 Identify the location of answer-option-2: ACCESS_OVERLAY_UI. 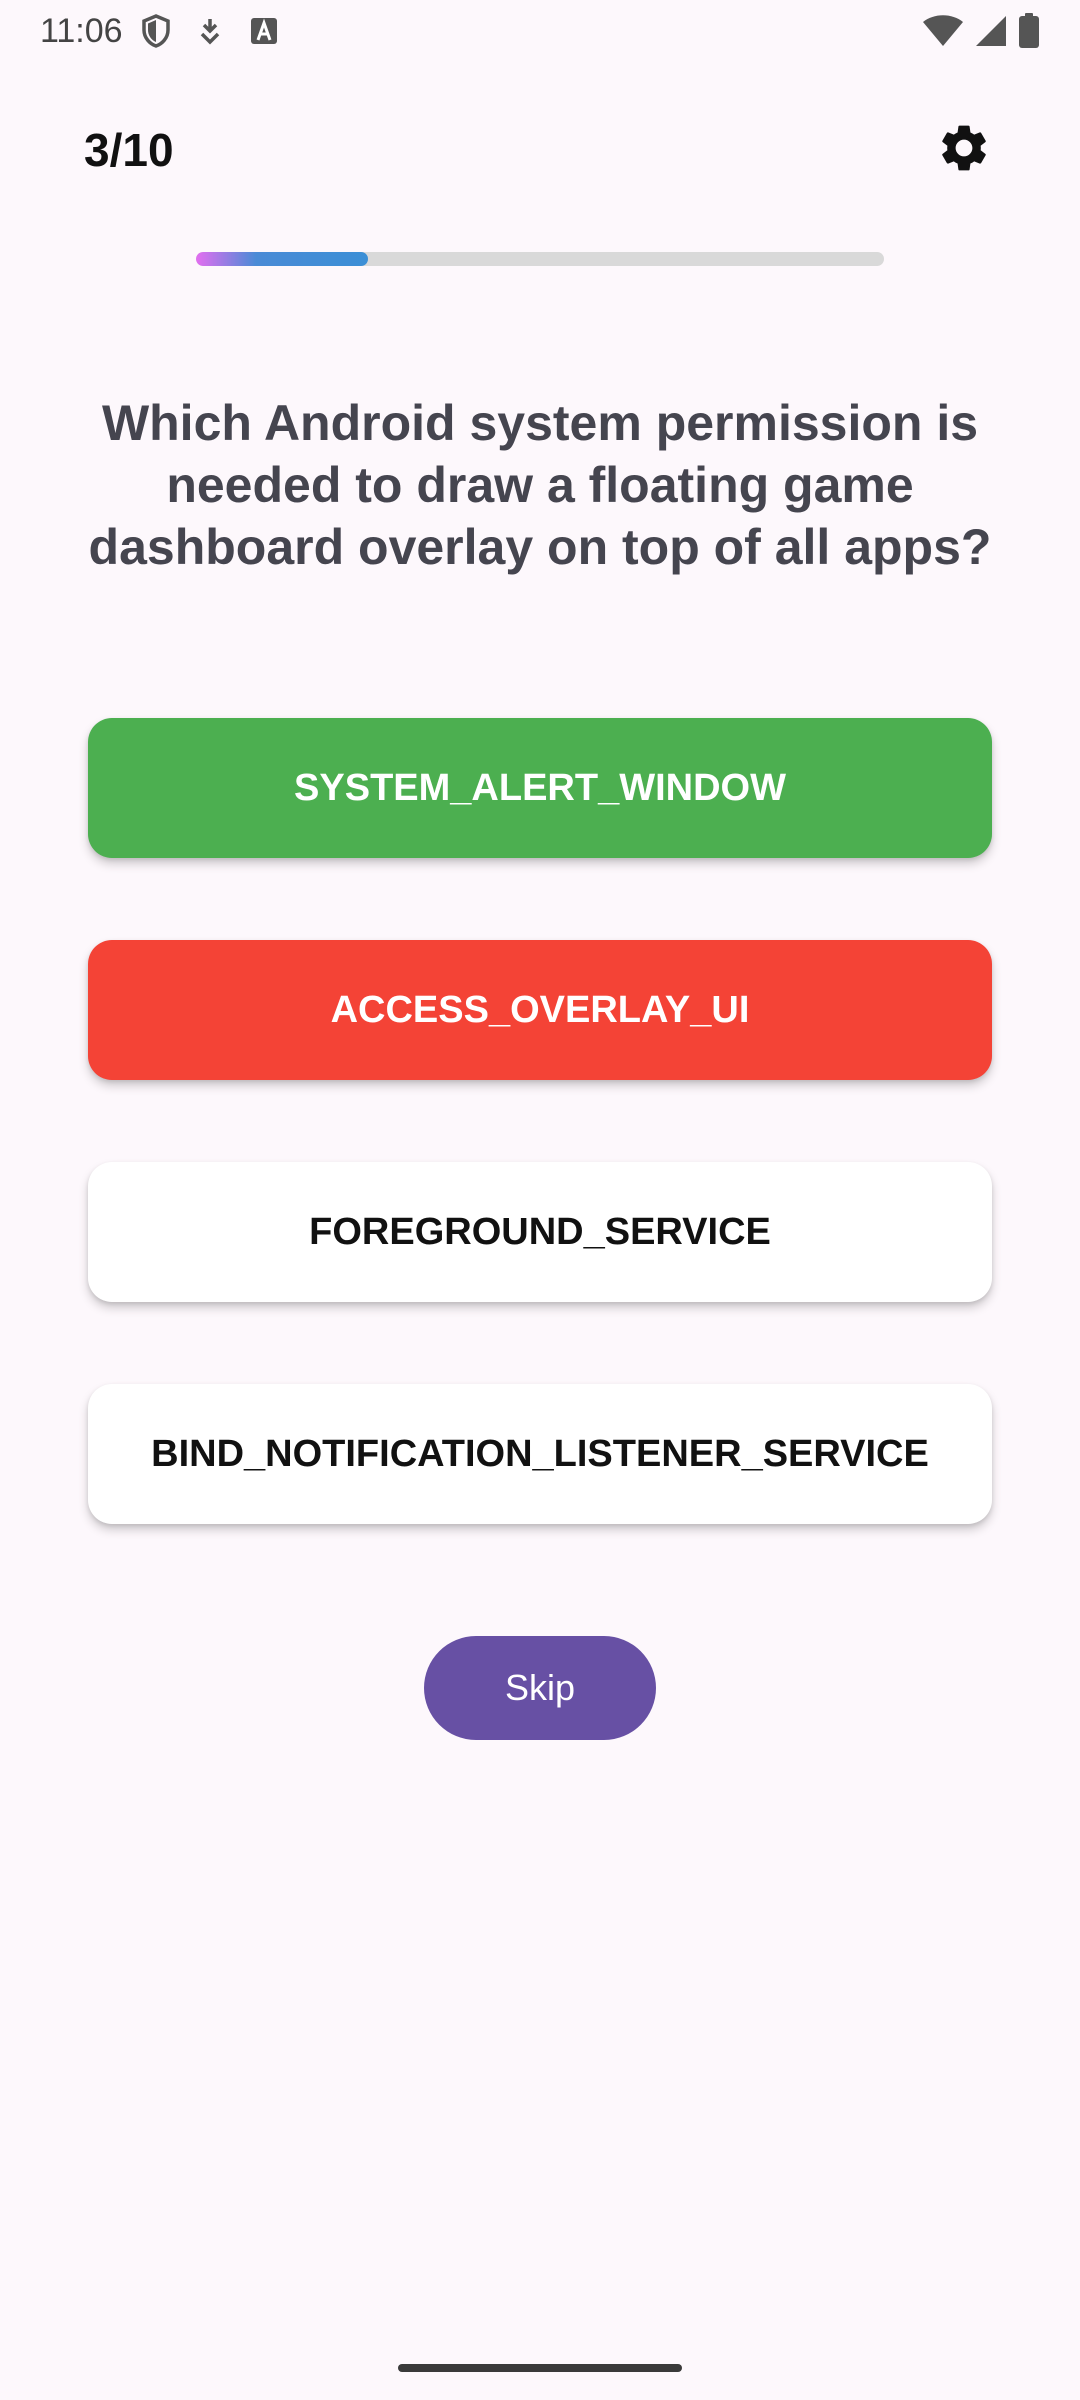
(540, 1010).